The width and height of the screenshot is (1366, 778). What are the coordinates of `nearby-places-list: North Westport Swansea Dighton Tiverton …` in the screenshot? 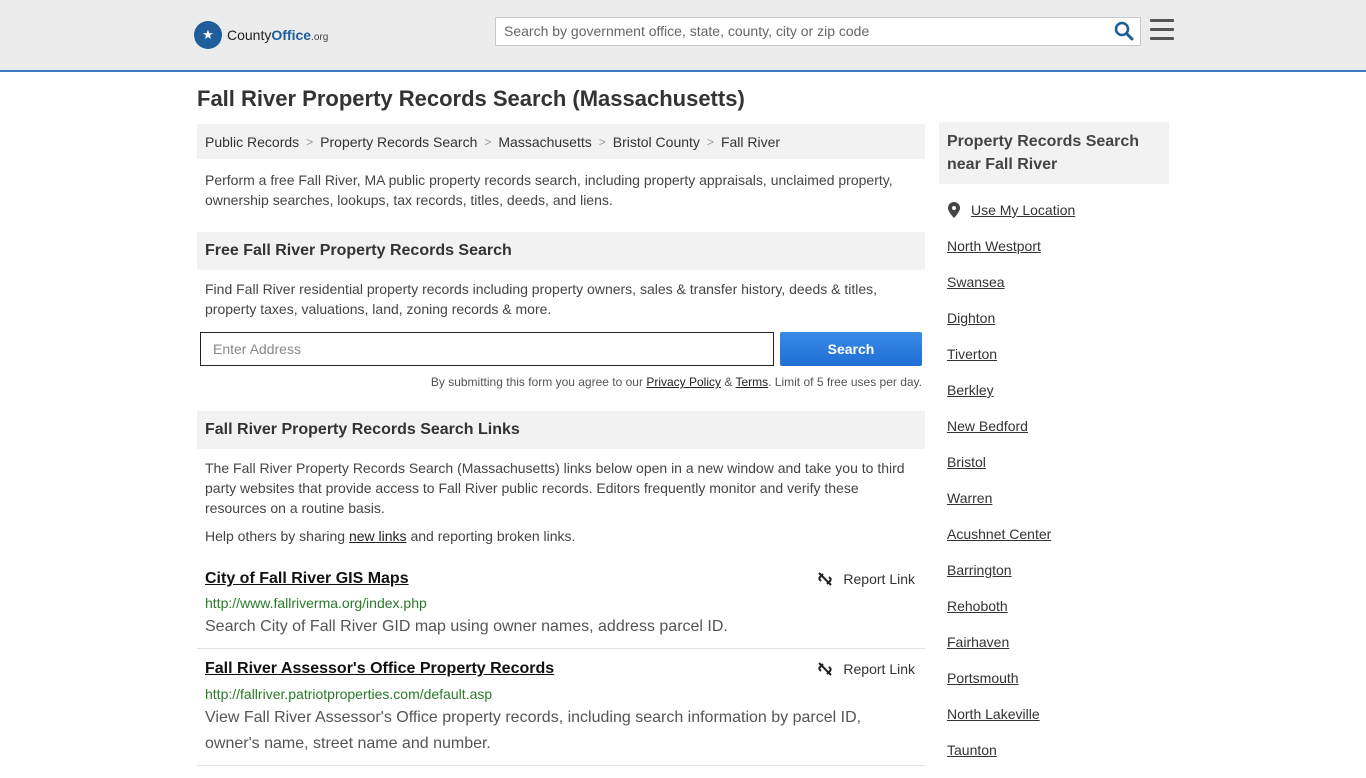 It's located at (999, 508).